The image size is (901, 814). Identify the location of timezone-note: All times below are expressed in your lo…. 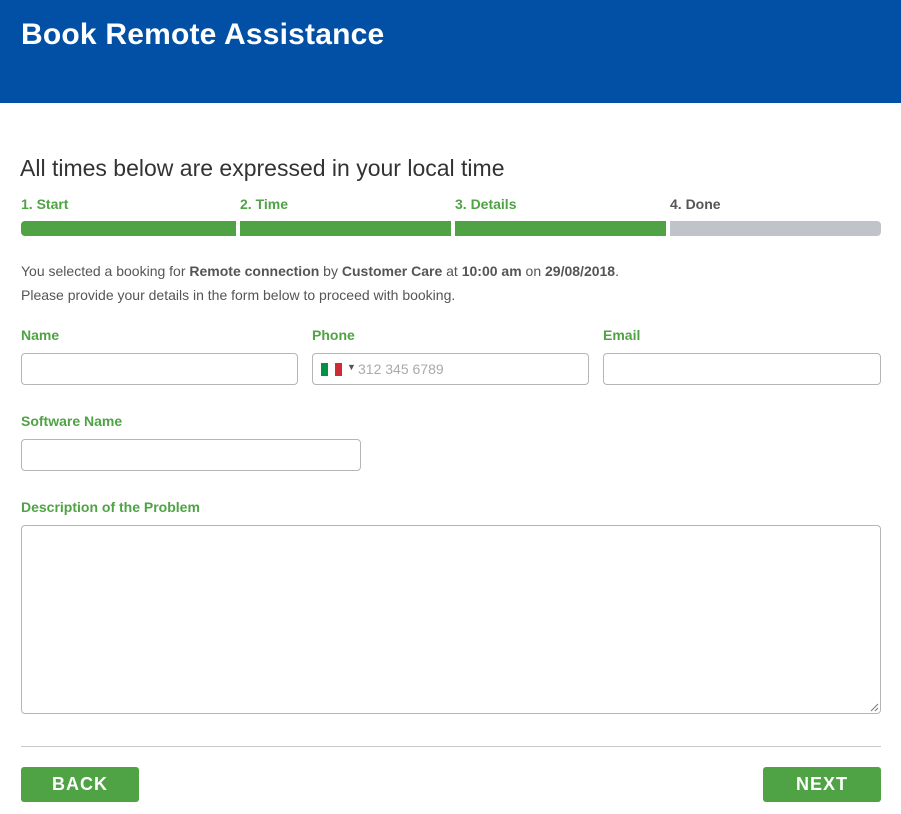
(262, 168).